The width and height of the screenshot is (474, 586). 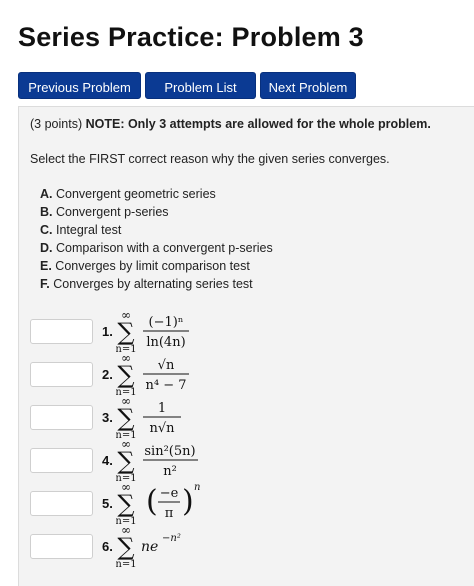 What do you see at coordinates (162, 428) in the screenshot?
I see `denominator: n√n` at bounding box center [162, 428].